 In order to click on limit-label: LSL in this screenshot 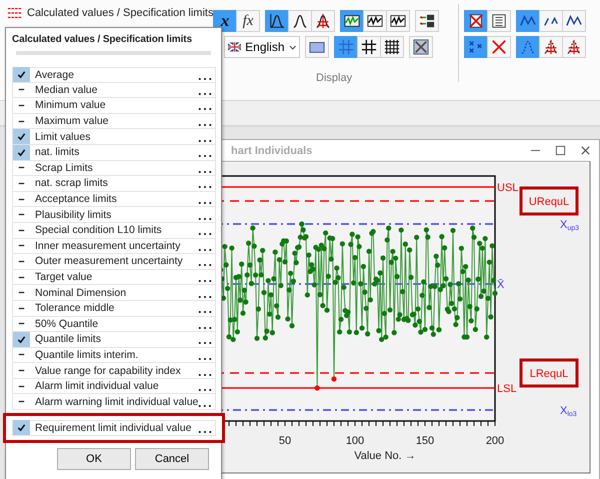, I will do `click(507, 389)`.